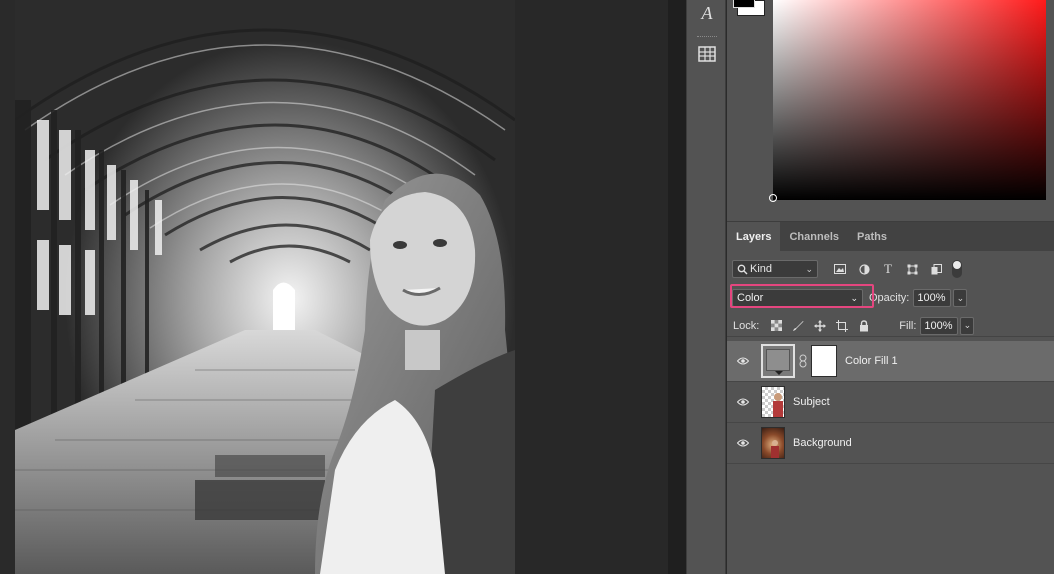 This screenshot has height=574, width=1054. Describe the element at coordinates (761, 269) in the screenshot. I see `filter-kind-label: Kind` at that location.